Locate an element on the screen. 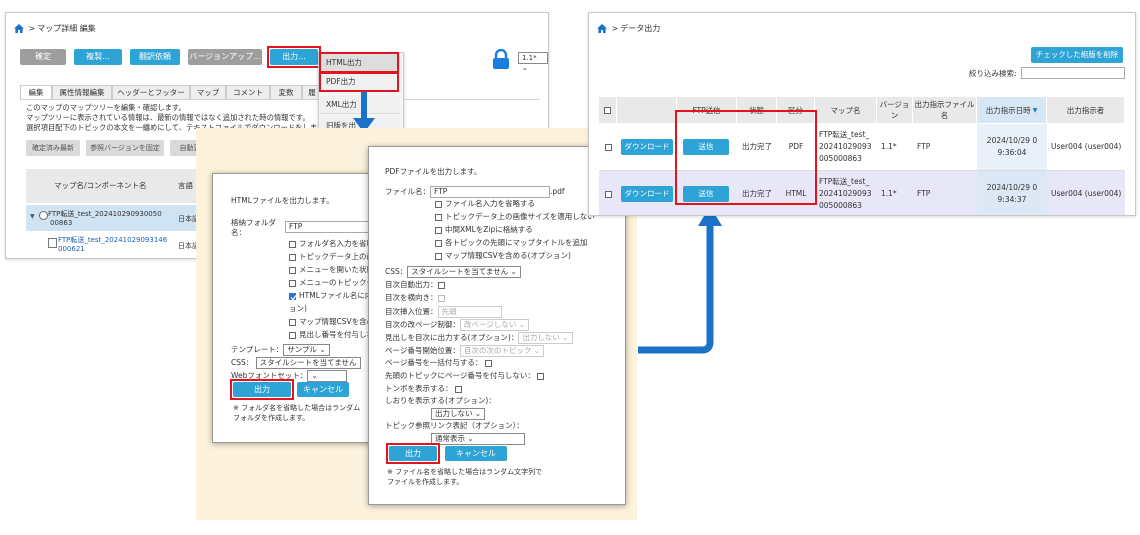 This screenshot has width=1140, height=535. row-name-line-1: FTP転送_test_202410290930050 is located at coordinates (105, 214).